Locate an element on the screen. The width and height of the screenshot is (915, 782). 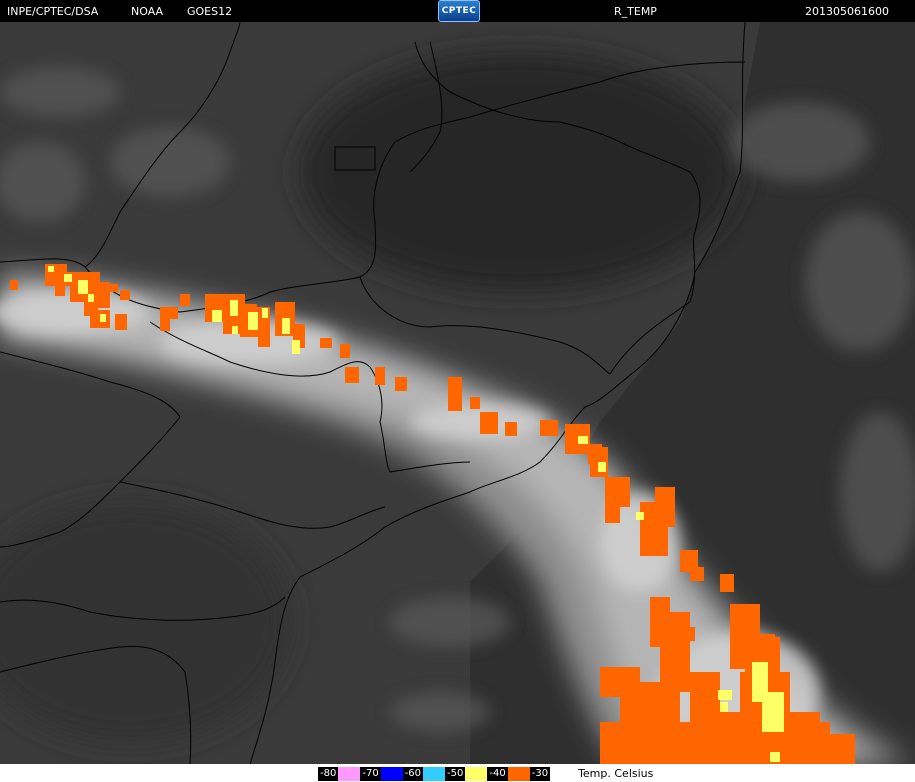
legend-item: -70 is located at coordinates (381, 773).